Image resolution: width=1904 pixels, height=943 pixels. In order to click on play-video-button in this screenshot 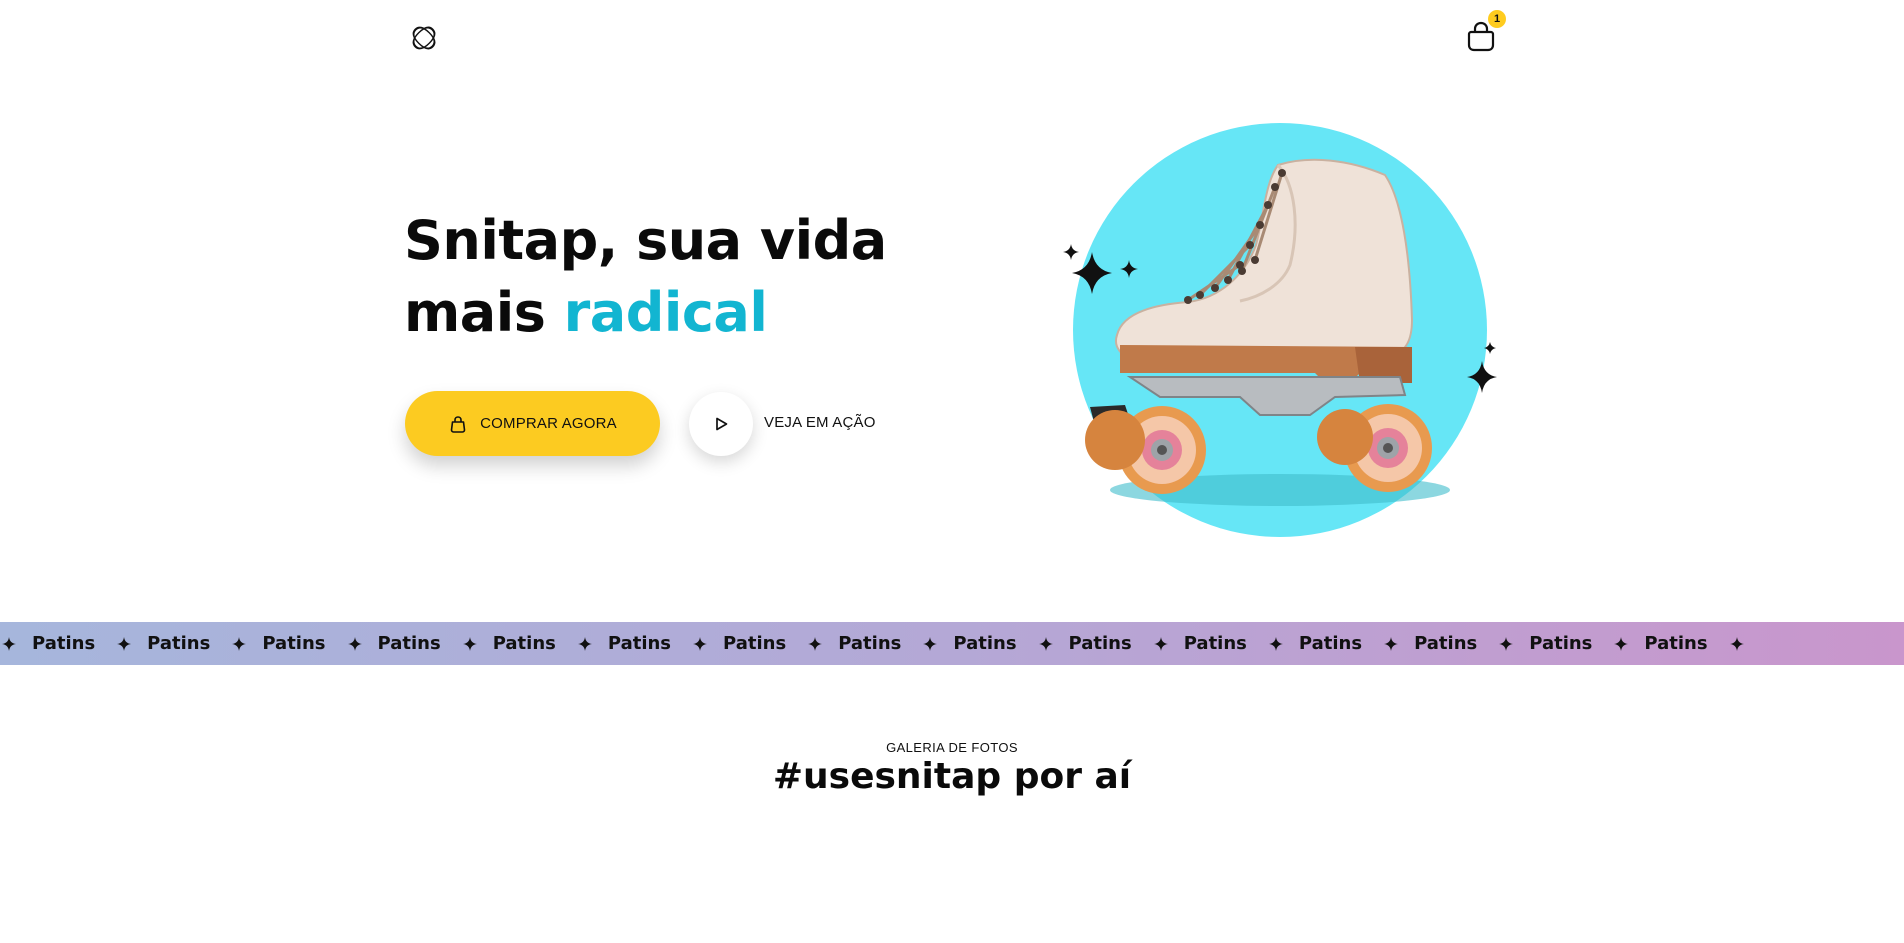, I will do `click(721, 424)`.